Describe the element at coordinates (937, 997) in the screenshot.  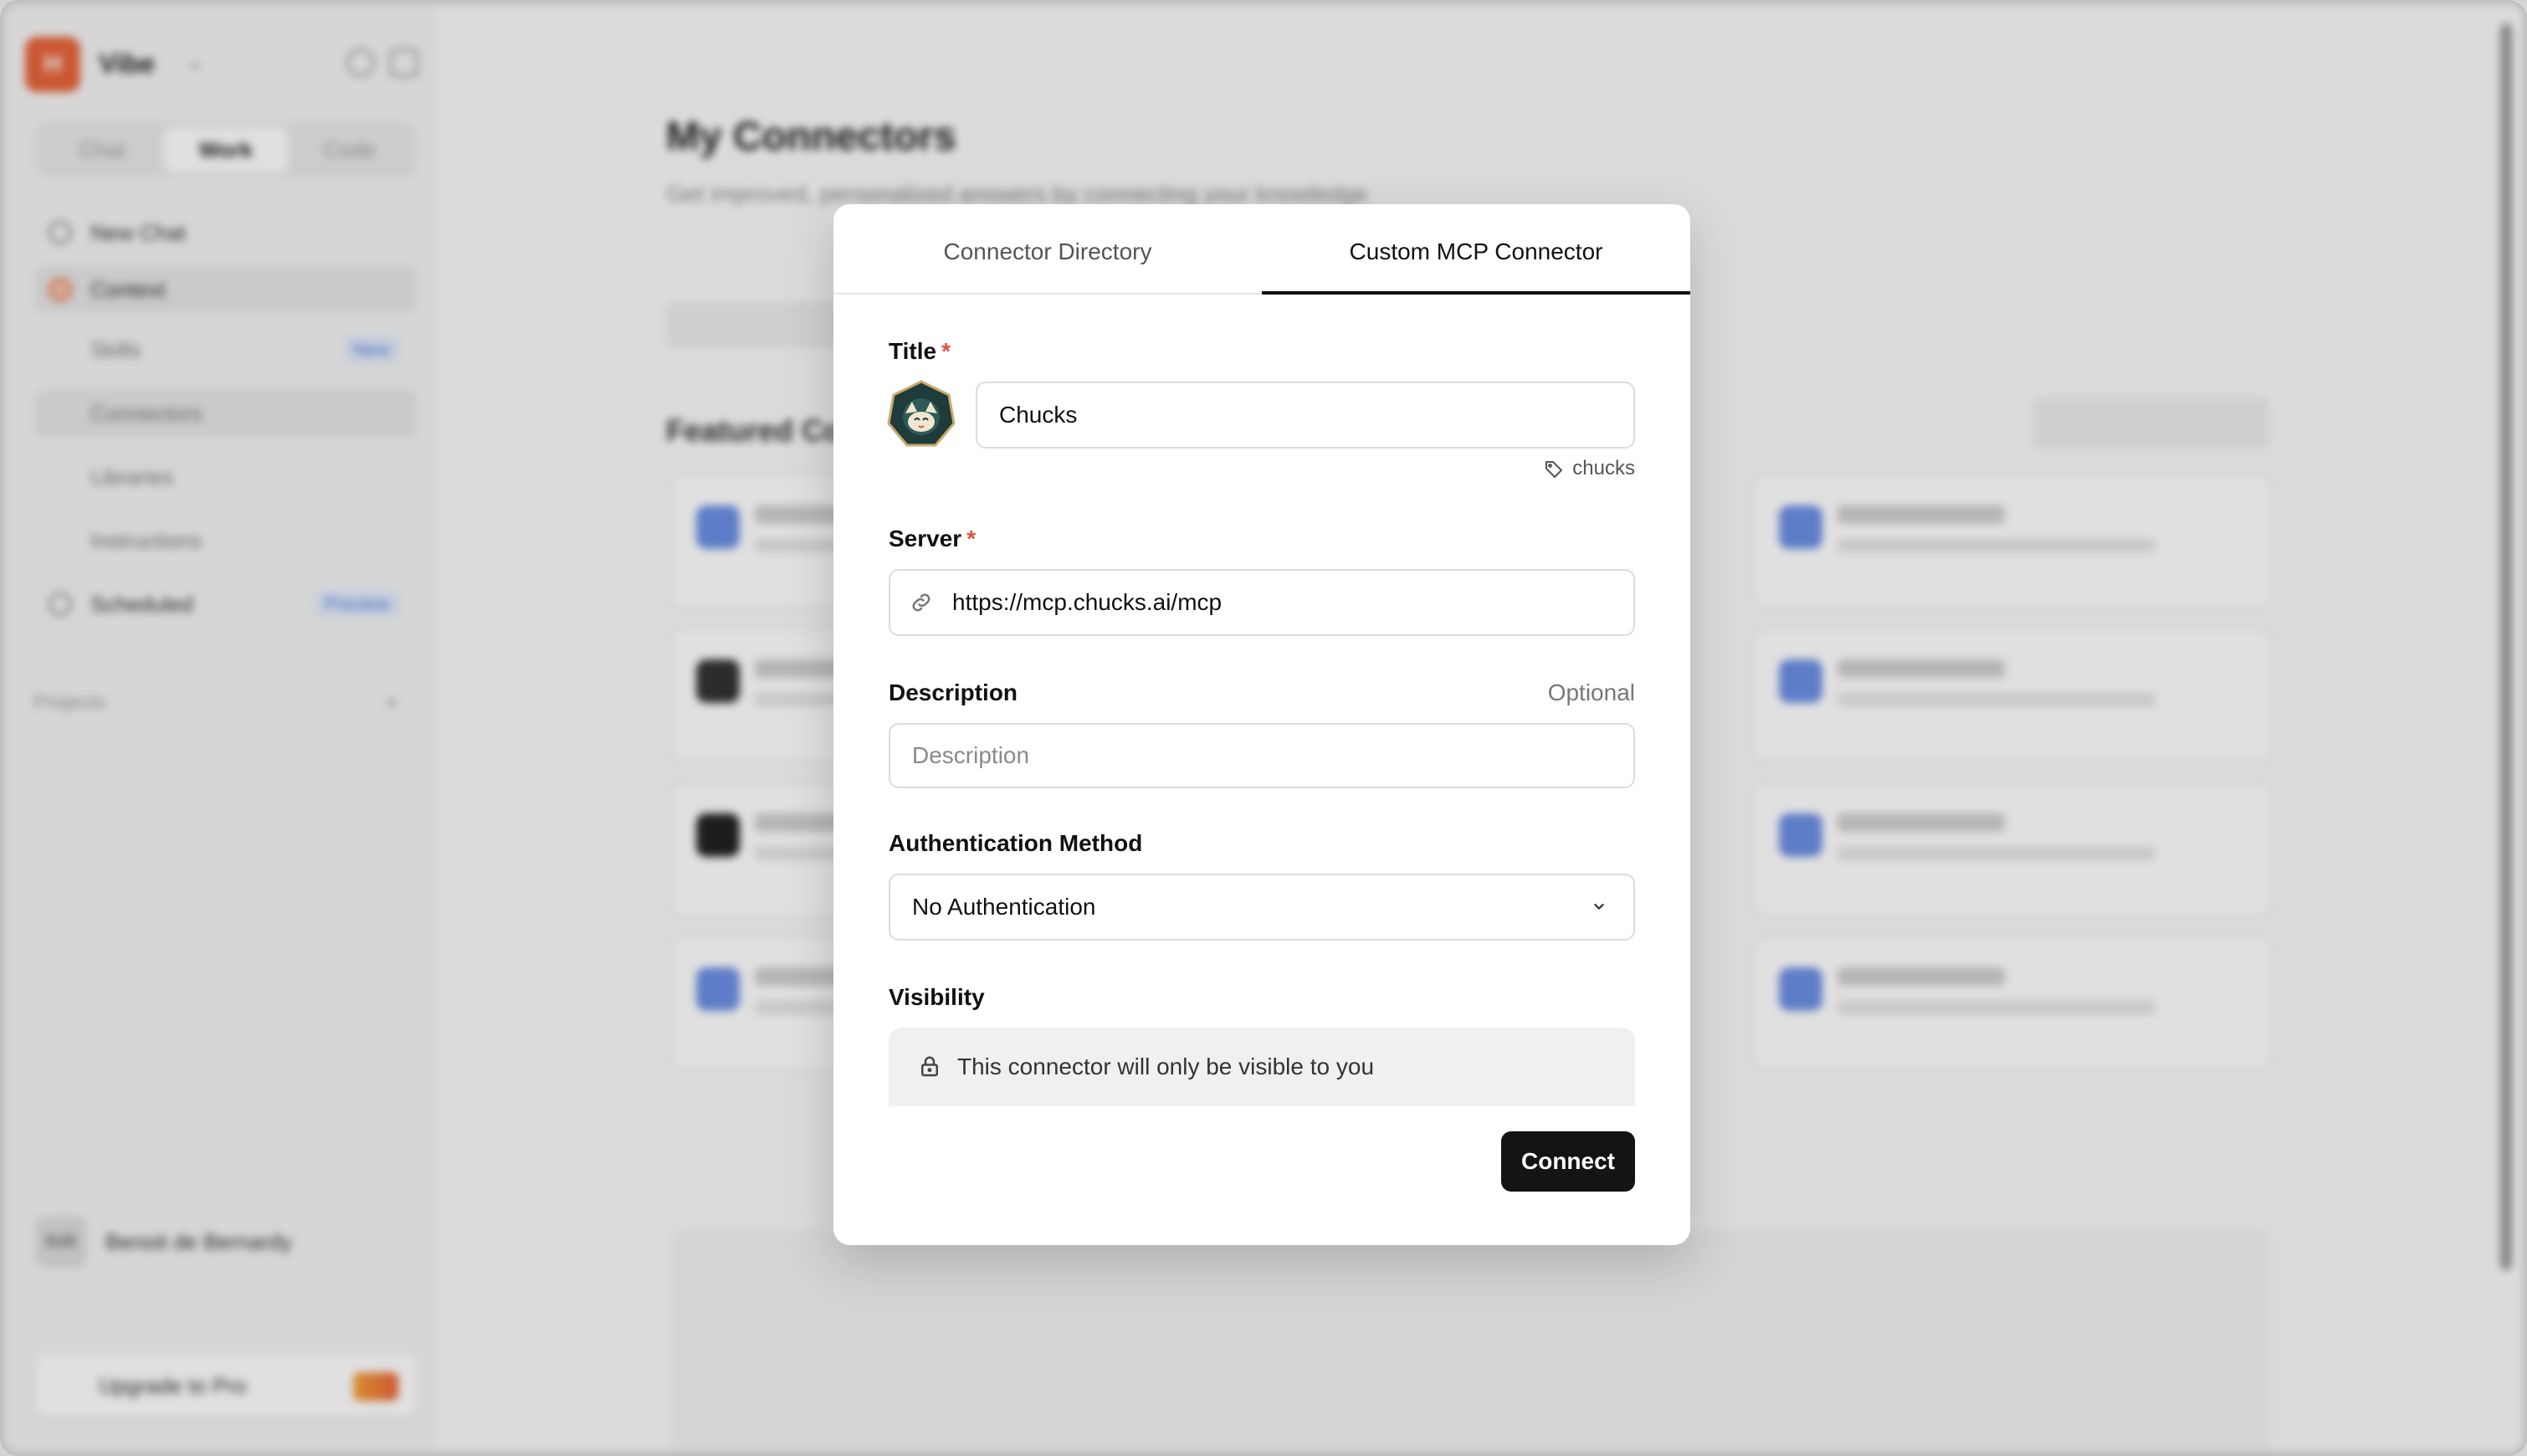
I see `visibility-label: Visibility` at that location.